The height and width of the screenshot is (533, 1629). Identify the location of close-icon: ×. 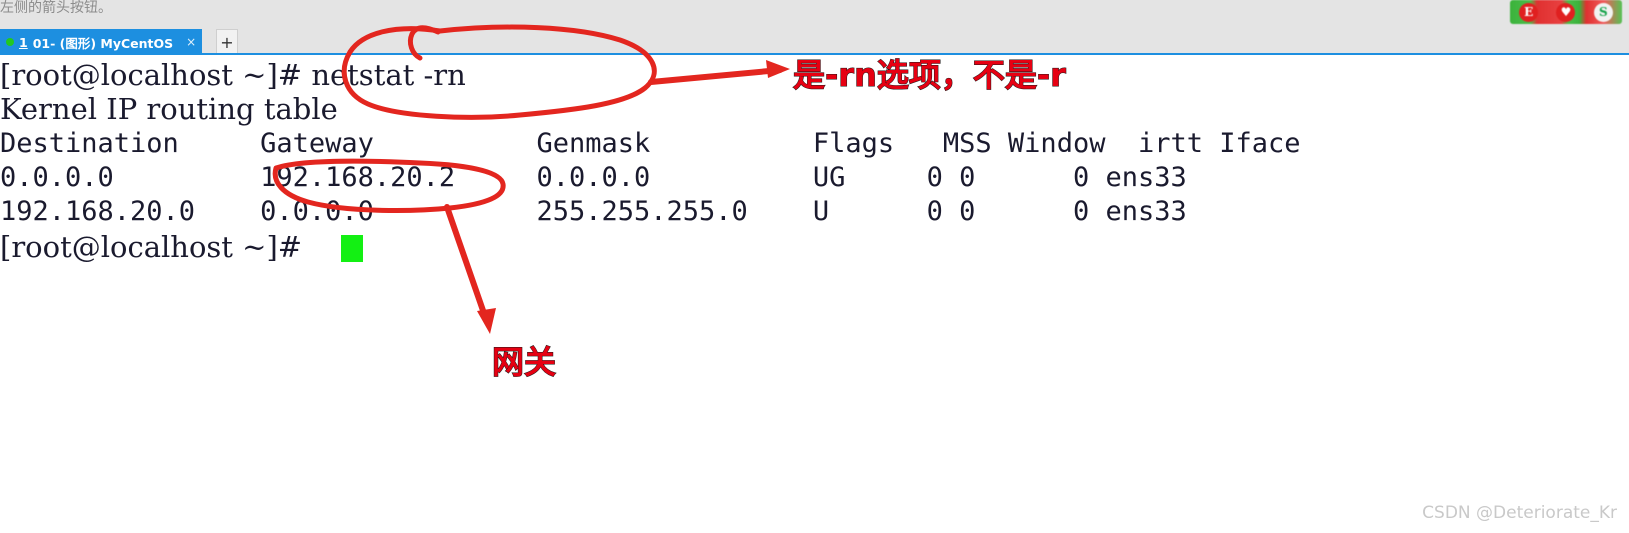
(191, 42).